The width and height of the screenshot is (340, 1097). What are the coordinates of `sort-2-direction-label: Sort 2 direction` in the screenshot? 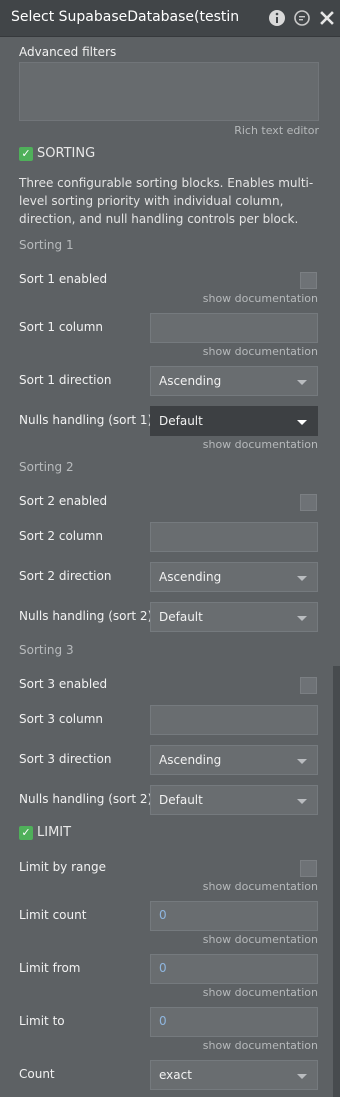 It's located at (65, 576).